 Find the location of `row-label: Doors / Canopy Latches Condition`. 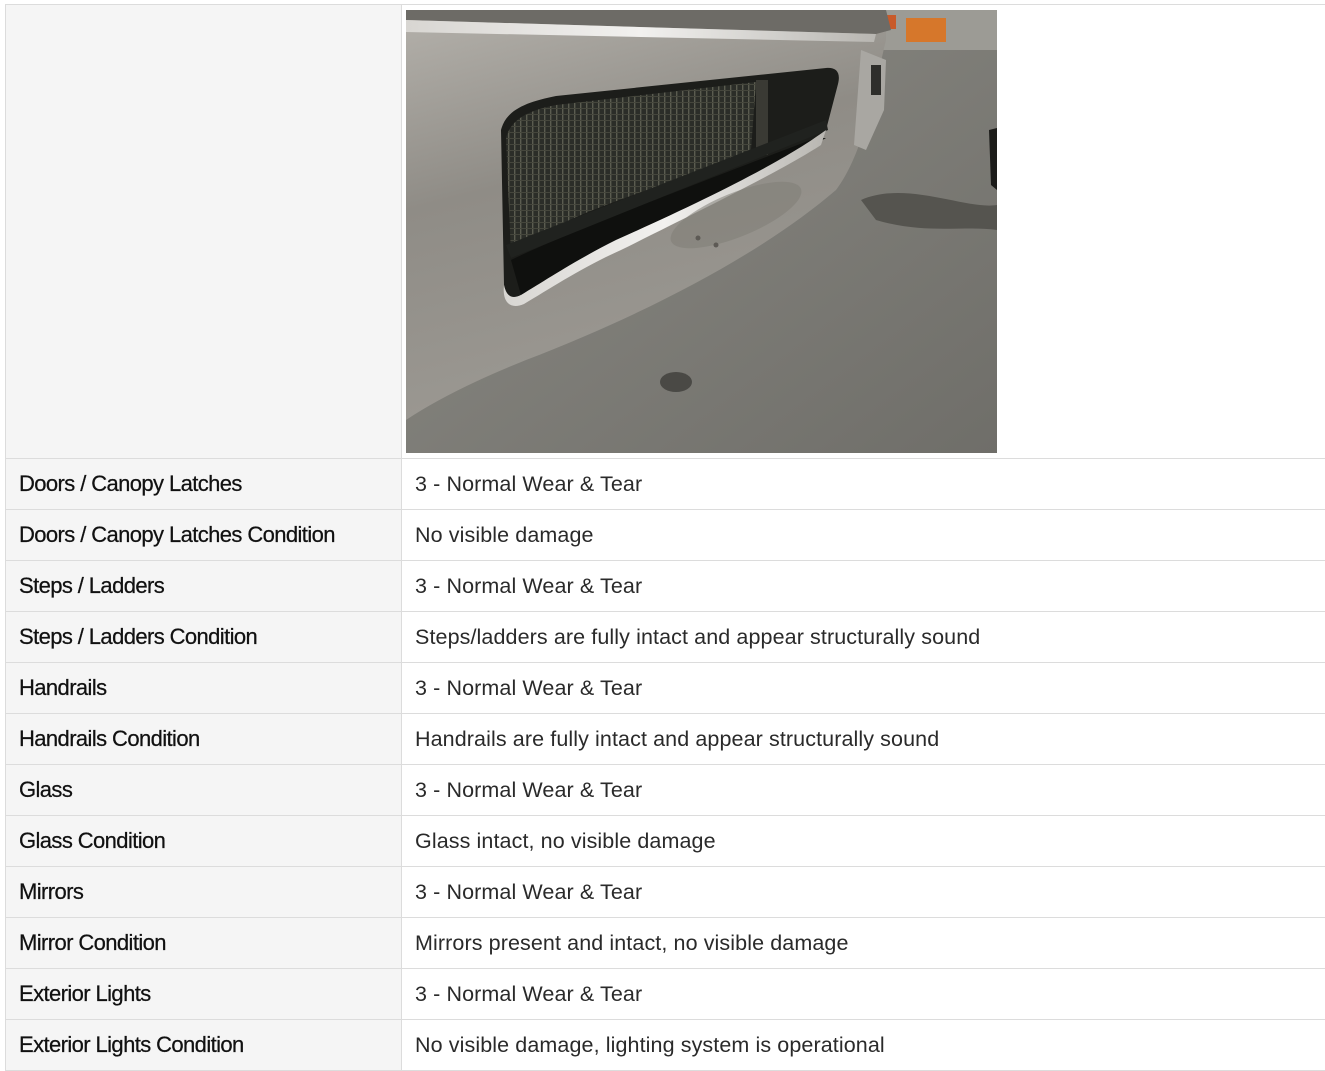

row-label: Doors / Canopy Latches Condition is located at coordinates (204, 535).